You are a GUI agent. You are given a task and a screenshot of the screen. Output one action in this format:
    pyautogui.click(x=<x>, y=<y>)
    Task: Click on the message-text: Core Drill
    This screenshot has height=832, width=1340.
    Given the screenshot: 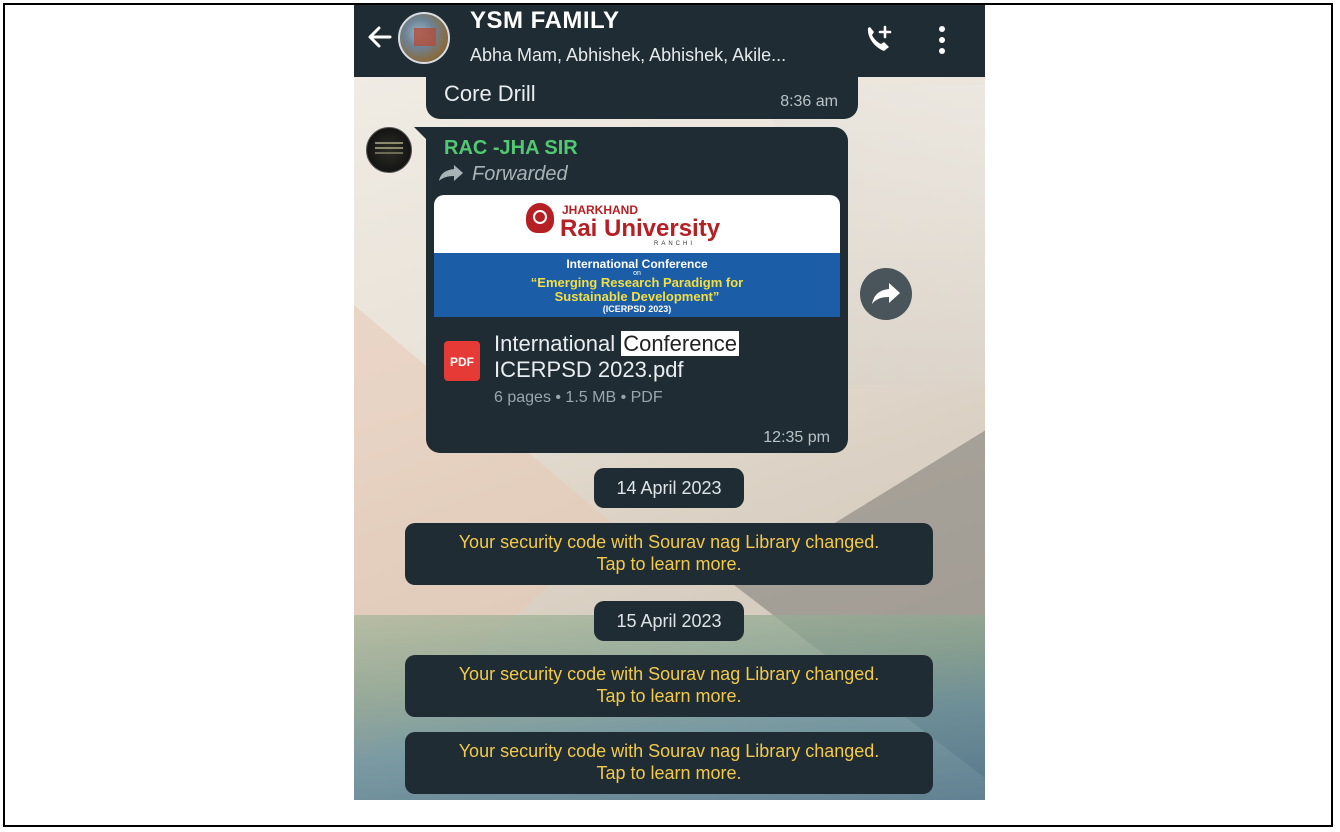 What is the action you would take?
    pyautogui.click(x=490, y=93)
    